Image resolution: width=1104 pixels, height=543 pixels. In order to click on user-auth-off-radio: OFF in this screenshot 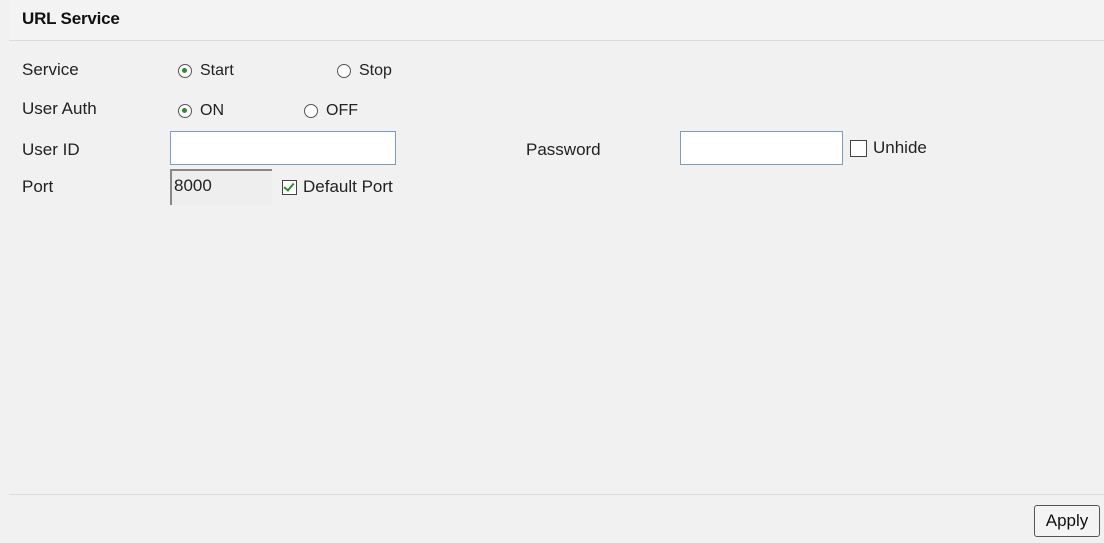, I will do `click(331, 111)`.